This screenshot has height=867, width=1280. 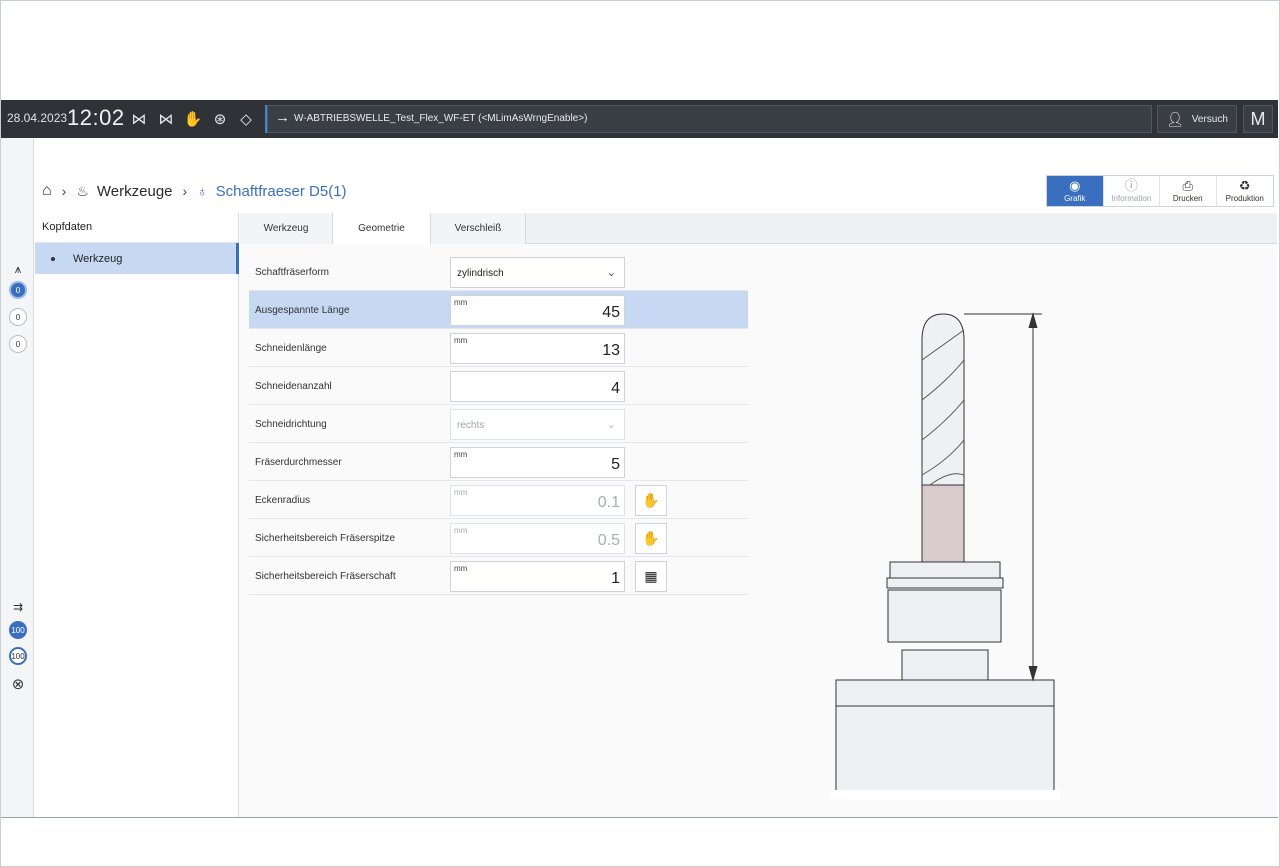 What do you see at coordinates (1209, 119) in the screenshot?
I see `user-label: Versuch` at bounding box center [1209, 119].